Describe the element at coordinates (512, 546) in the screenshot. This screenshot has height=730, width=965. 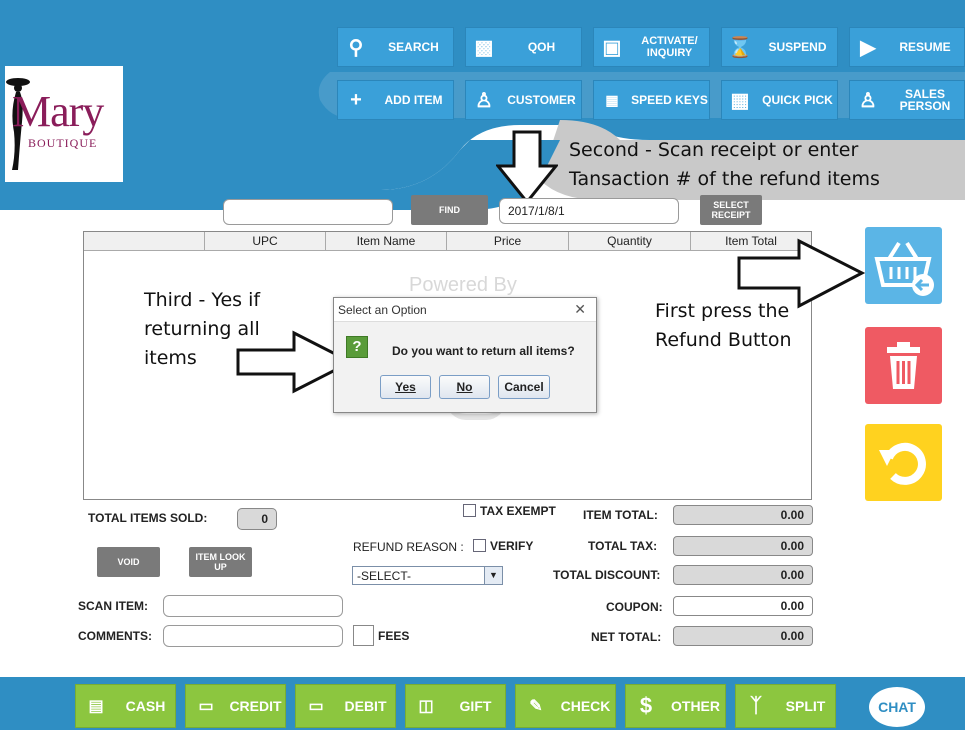
I see `verify-label: VERIFY` at that location.